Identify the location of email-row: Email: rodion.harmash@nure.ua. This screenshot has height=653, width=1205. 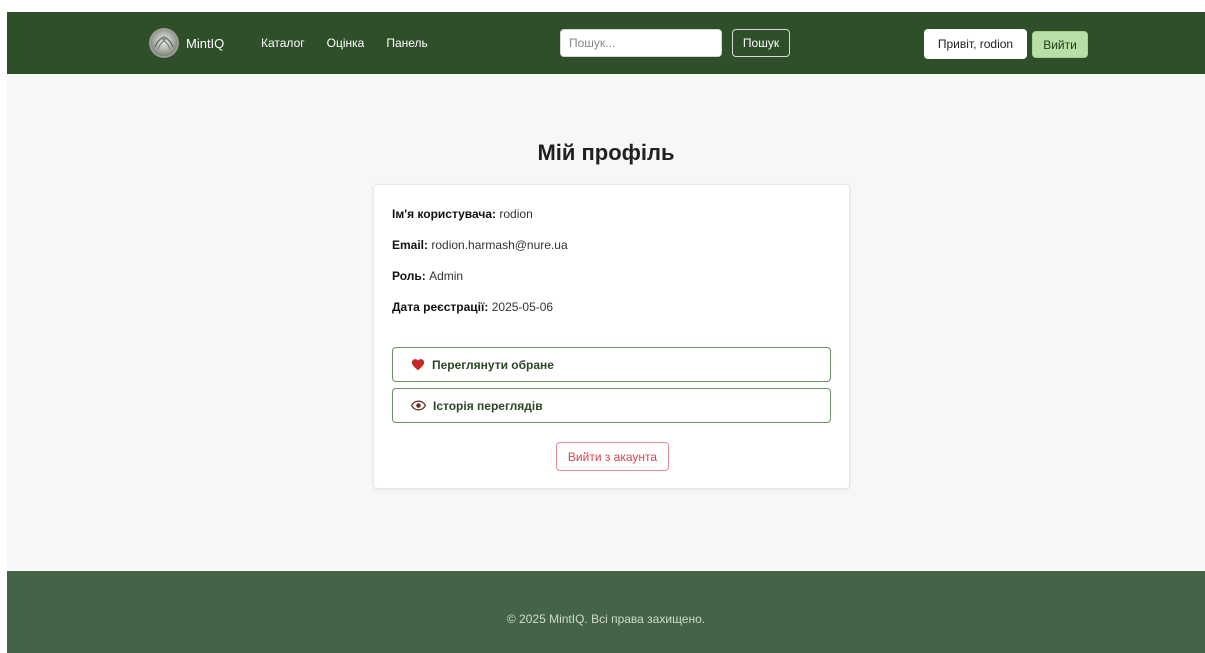
(480, 245).